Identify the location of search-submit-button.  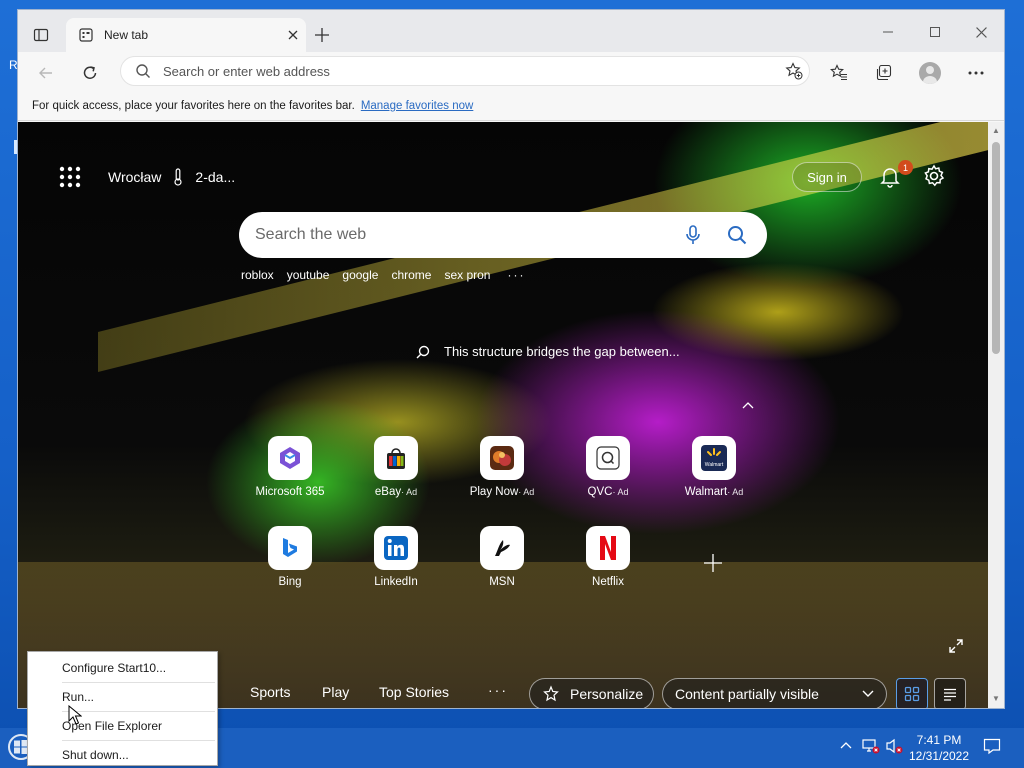
(737, 235).